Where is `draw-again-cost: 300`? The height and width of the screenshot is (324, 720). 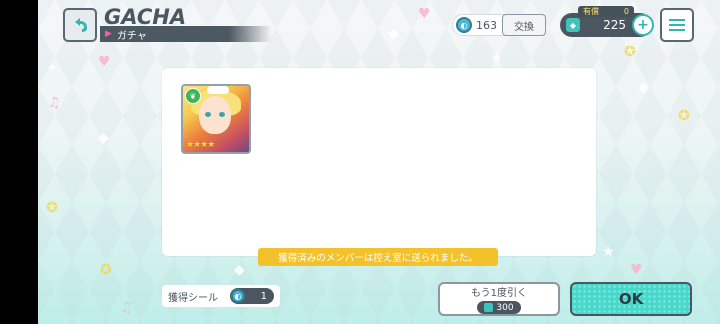
draw-again-cost: 300 is located at coordinates (505, 307).